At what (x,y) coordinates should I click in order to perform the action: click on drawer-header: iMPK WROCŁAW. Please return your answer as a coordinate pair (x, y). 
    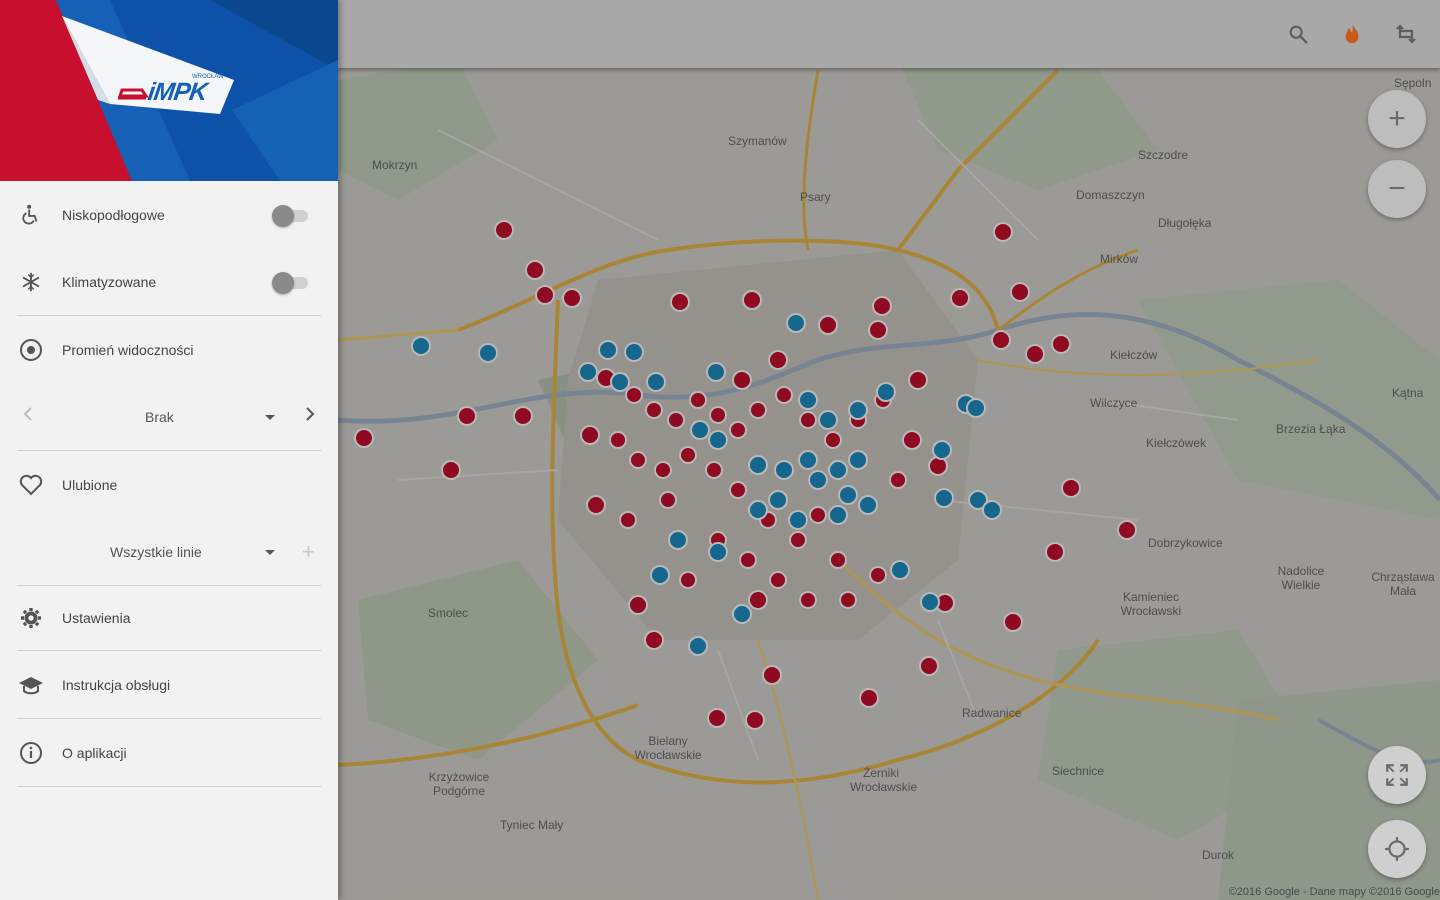
    Looking at the image, I should click on (169, 90).